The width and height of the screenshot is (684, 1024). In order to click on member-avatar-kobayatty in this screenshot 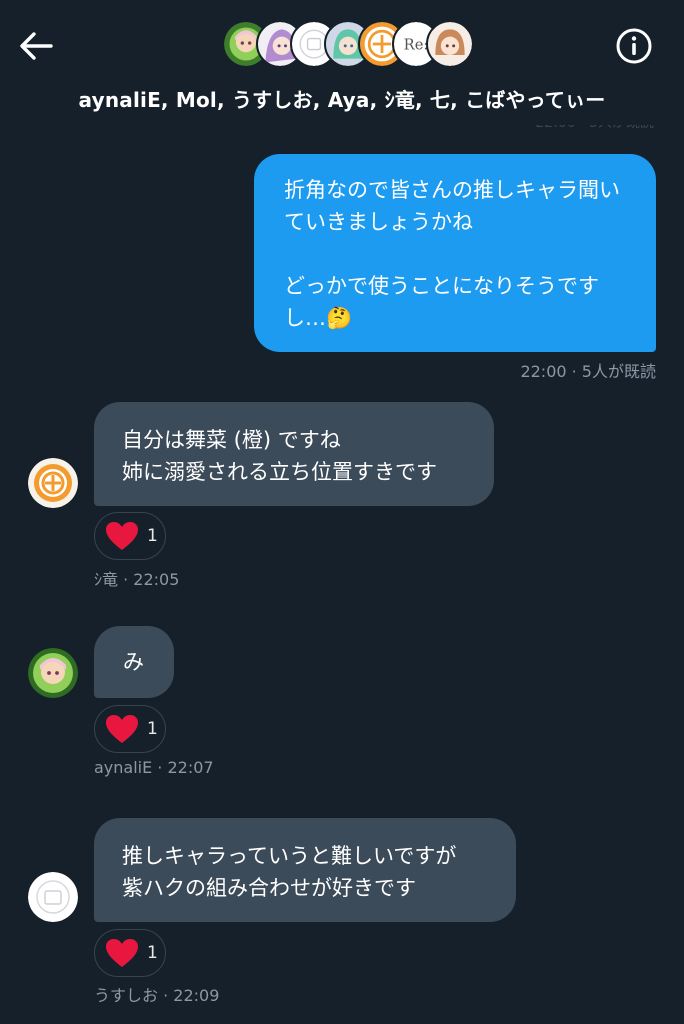, I will do `click(450, 44)`.